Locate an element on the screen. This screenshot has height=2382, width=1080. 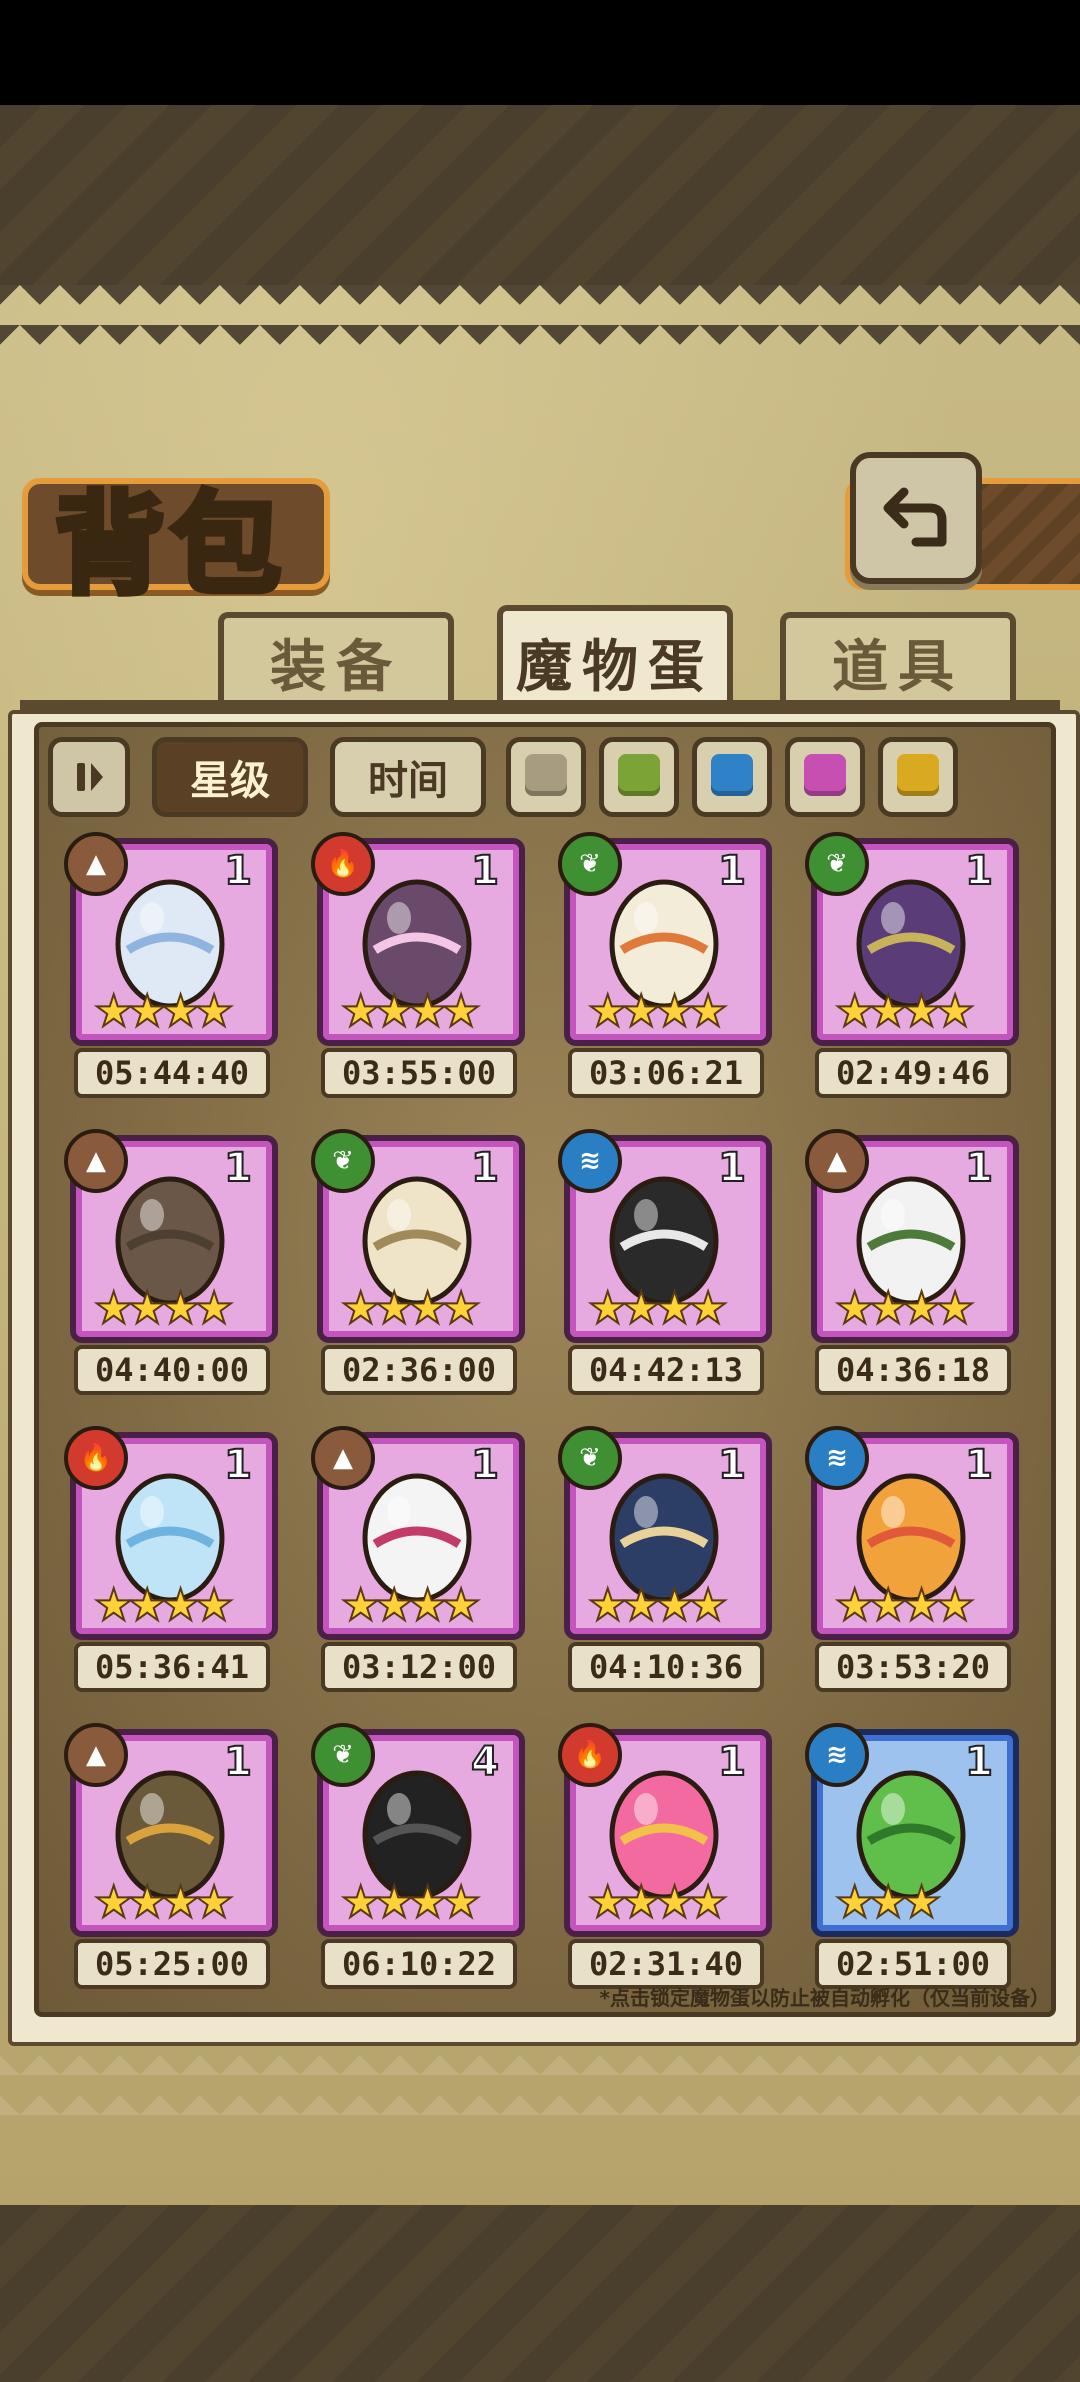
pause-sort-icon is located at coordinates (90, 777).